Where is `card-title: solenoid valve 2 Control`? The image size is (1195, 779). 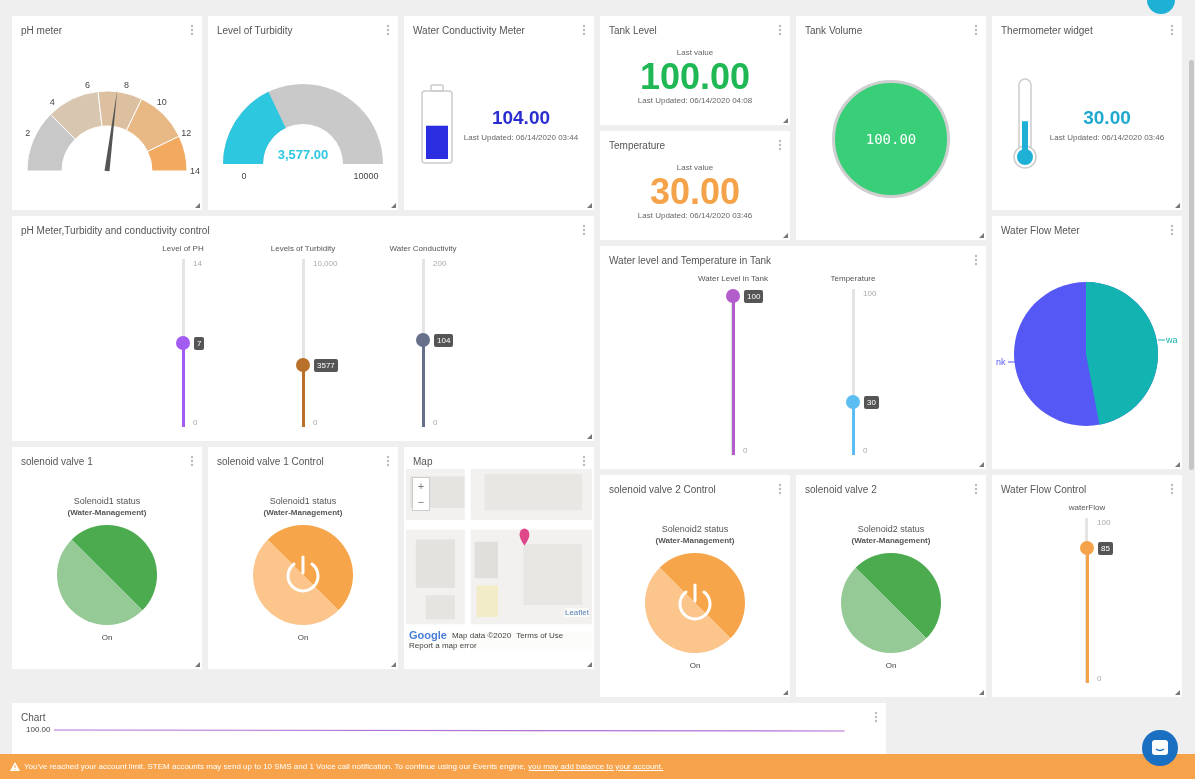
card-title: solenoid valve 2 Control is located at coordinates (662, 489).